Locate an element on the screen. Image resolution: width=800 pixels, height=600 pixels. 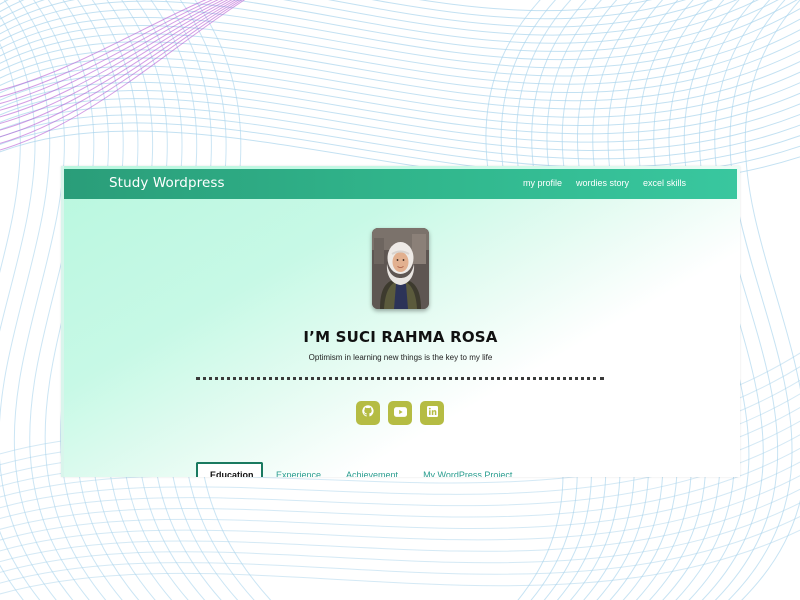
linkedin-icon is located at coordinates (432, 413).